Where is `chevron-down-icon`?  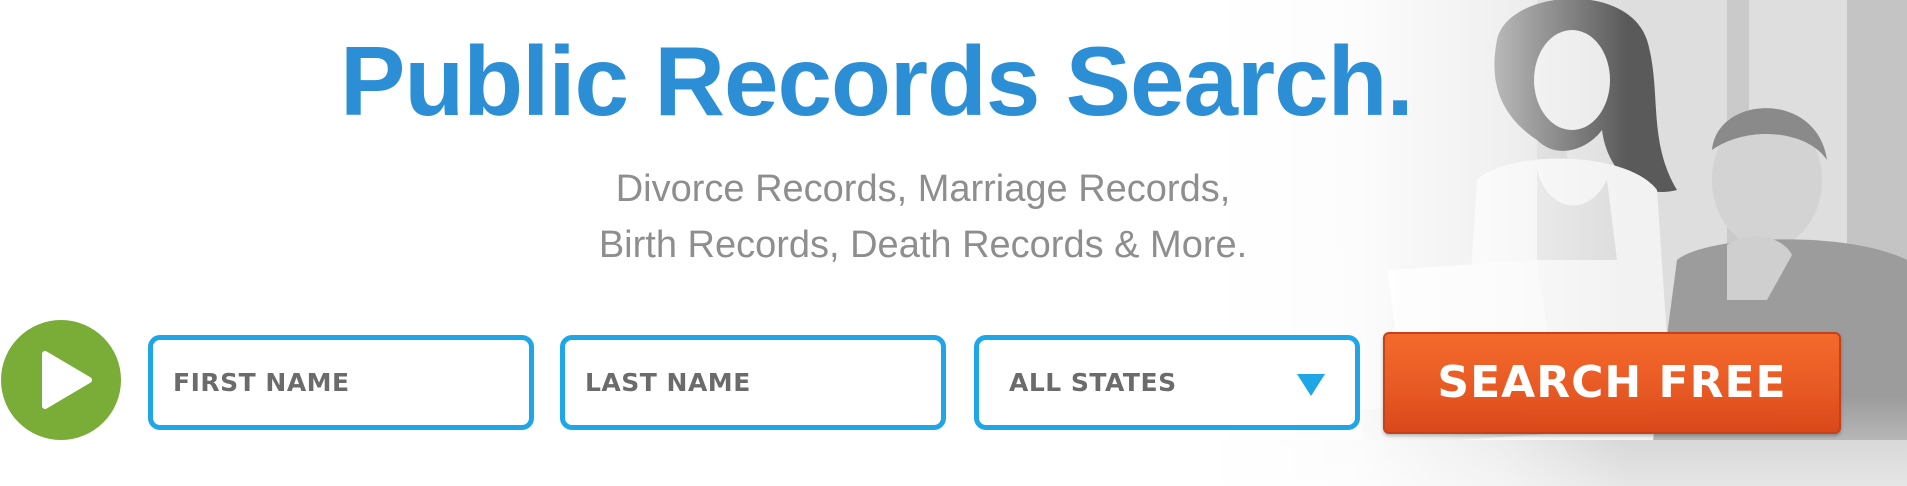 chevron-down-icon is located at coordinates (1311, 385).